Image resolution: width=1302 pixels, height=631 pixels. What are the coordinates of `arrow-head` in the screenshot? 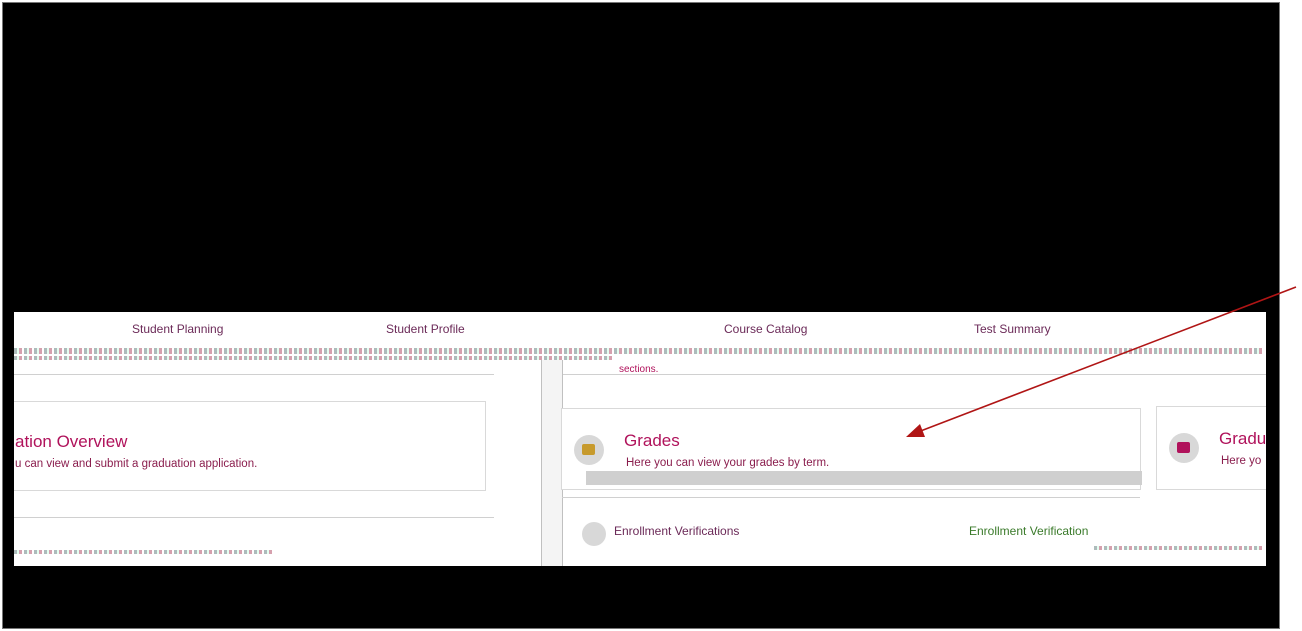 It's located at (915, 430).